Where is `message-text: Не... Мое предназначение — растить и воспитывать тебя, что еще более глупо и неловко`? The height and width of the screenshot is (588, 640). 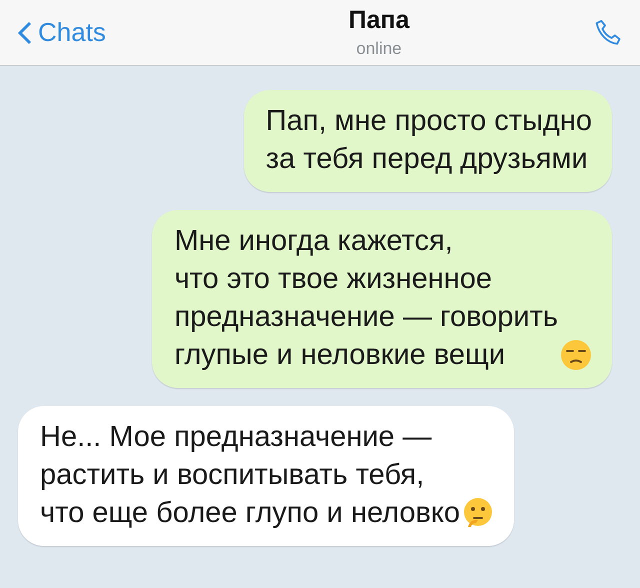 message-text: Не... Мое предназначение — растить и воспитывать тебя, что еще более глупо и неловко is located at coordinates (250, 475).